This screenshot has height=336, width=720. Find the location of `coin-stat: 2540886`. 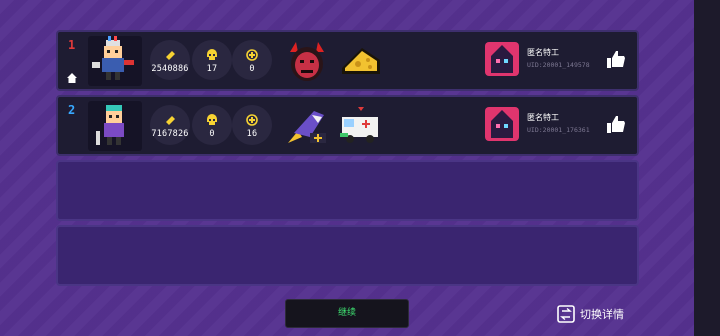

coin-stat: 2540886 is located at coordinates (170, 60).